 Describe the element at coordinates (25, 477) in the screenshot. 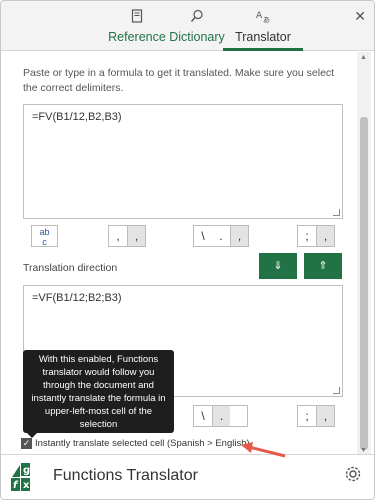

I see `functions-translator-logo-icon: g f x` at that location.